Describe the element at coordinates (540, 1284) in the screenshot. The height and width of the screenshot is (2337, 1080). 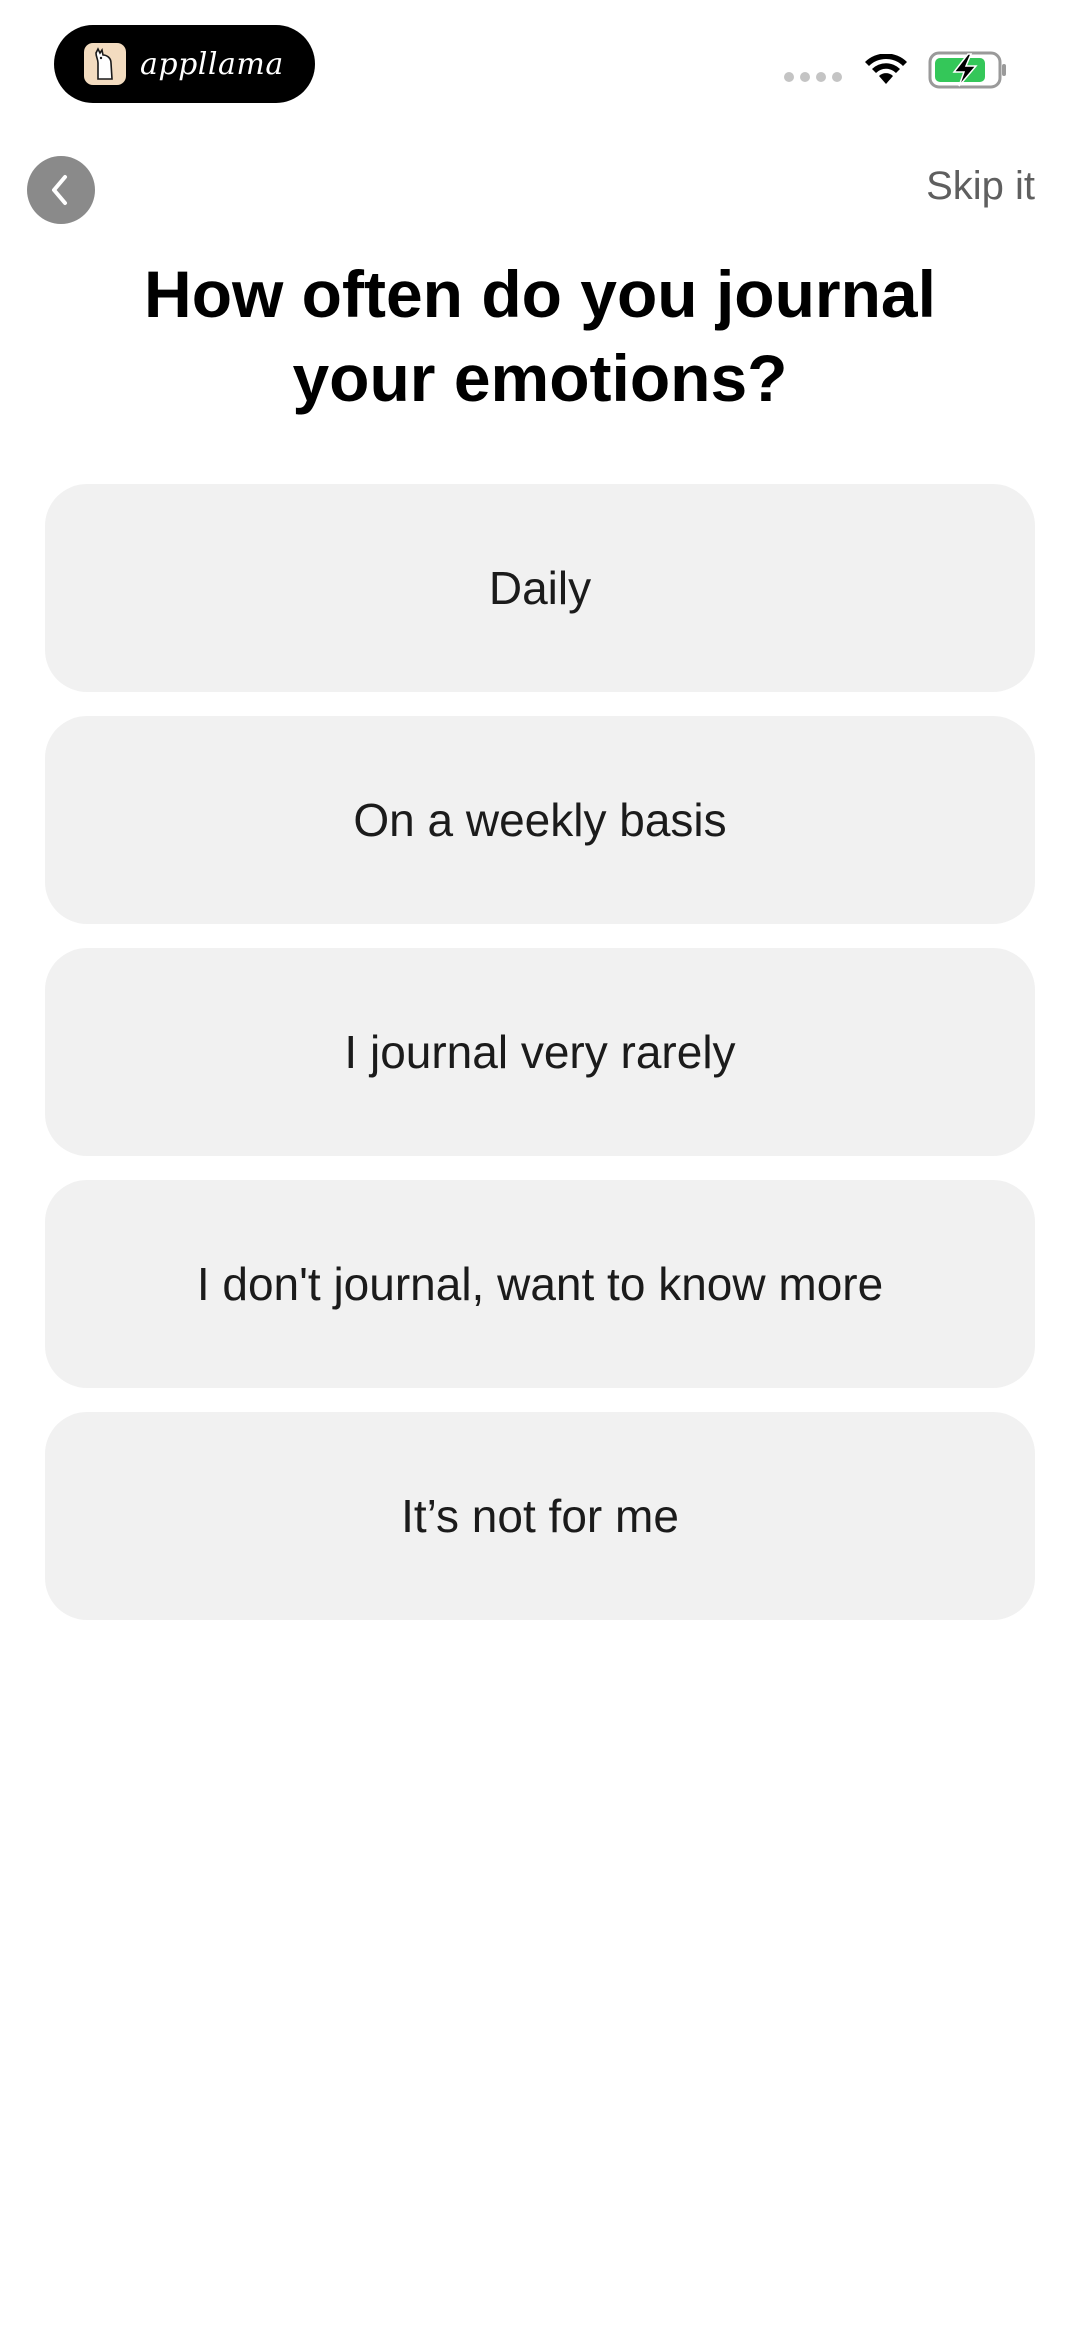
I see `option-want-to-know-more: I don't journal, want to know more` at that location.